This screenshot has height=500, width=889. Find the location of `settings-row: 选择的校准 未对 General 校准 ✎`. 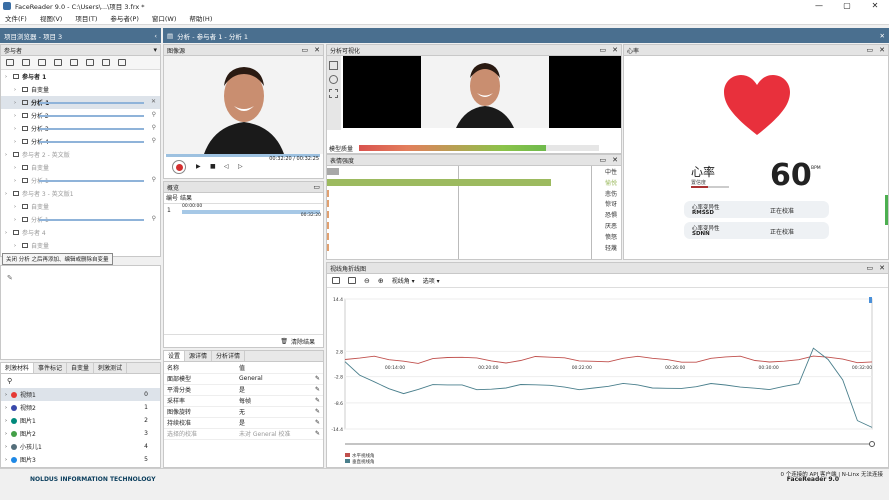

settings-row: 选择的校准 未对 General 校准 ✎ is located at coordinates (243, 434).